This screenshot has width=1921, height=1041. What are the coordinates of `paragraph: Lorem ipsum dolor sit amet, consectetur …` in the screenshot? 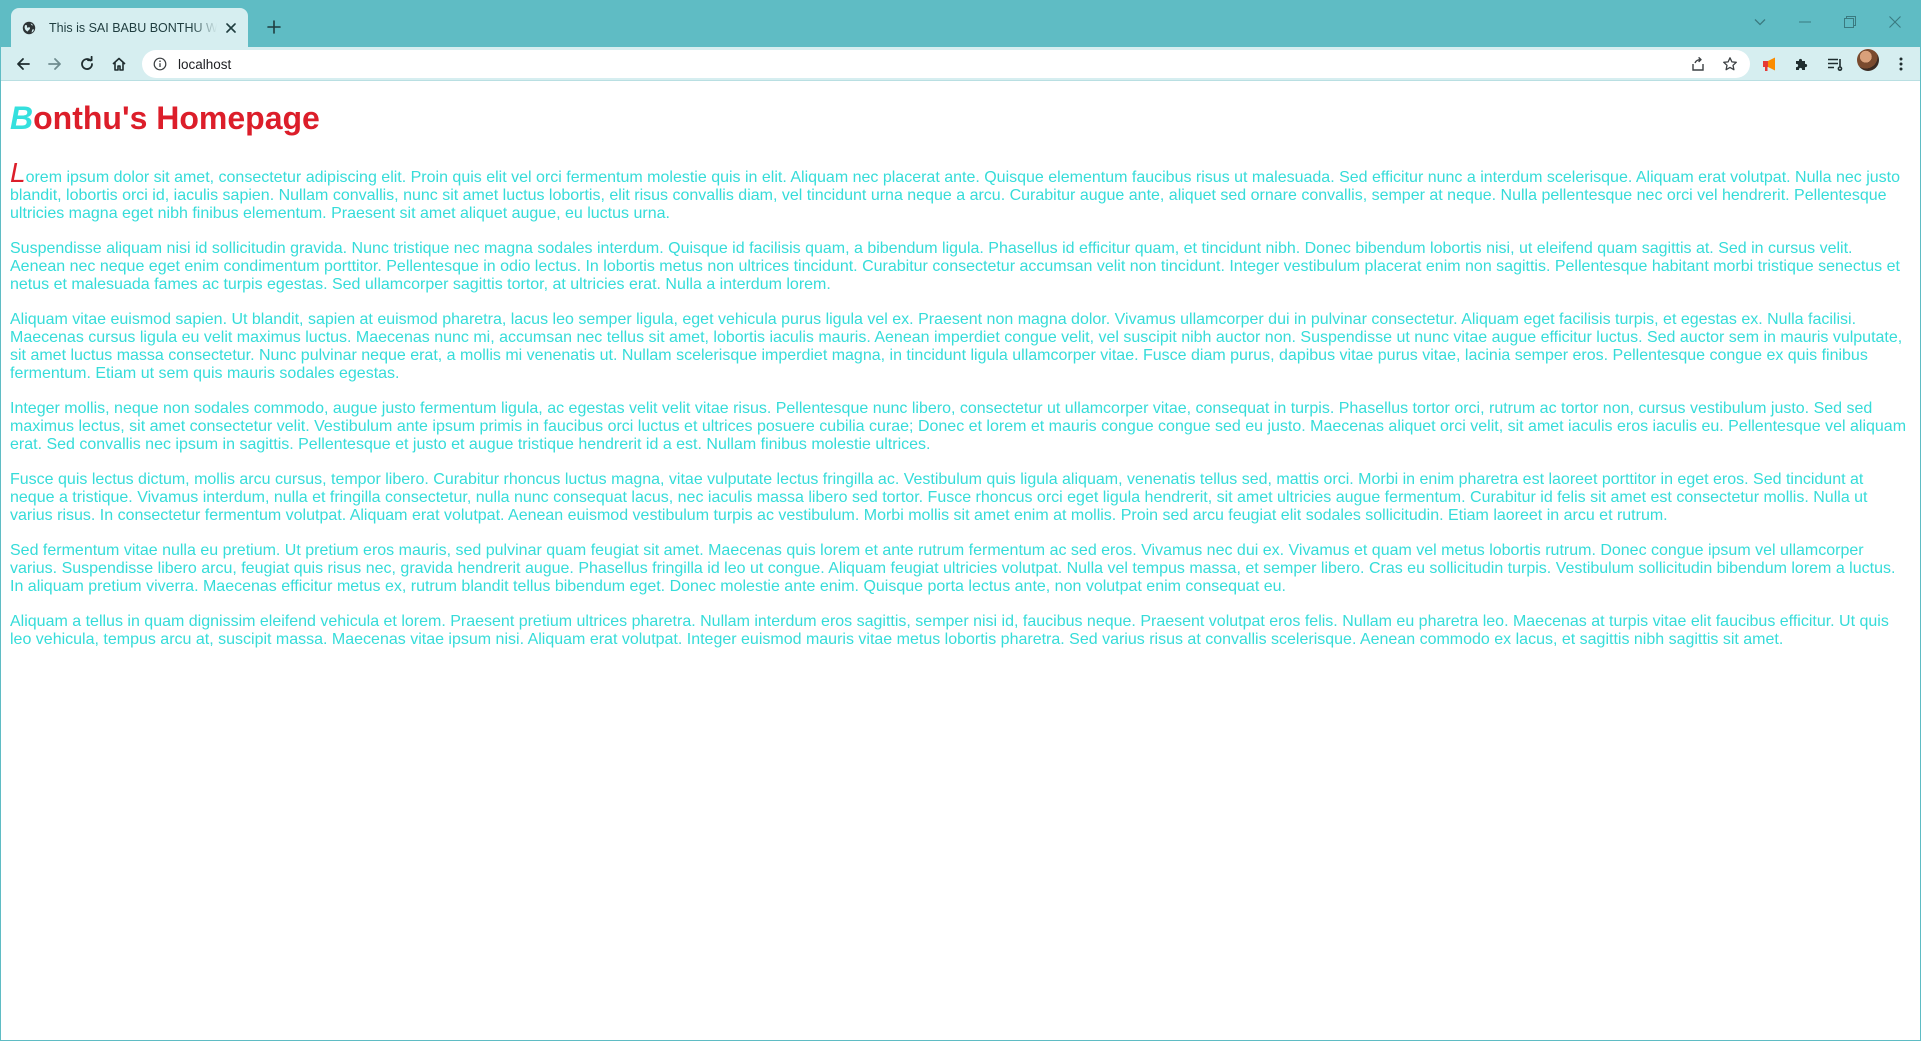 It's located at (960, 190).